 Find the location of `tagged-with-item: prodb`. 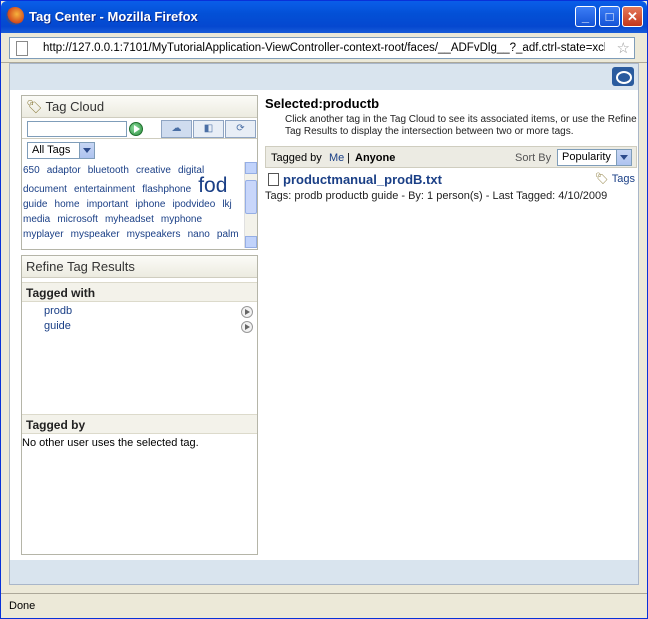

tagged-with-item: prodb is located at coordinates (139, 312).